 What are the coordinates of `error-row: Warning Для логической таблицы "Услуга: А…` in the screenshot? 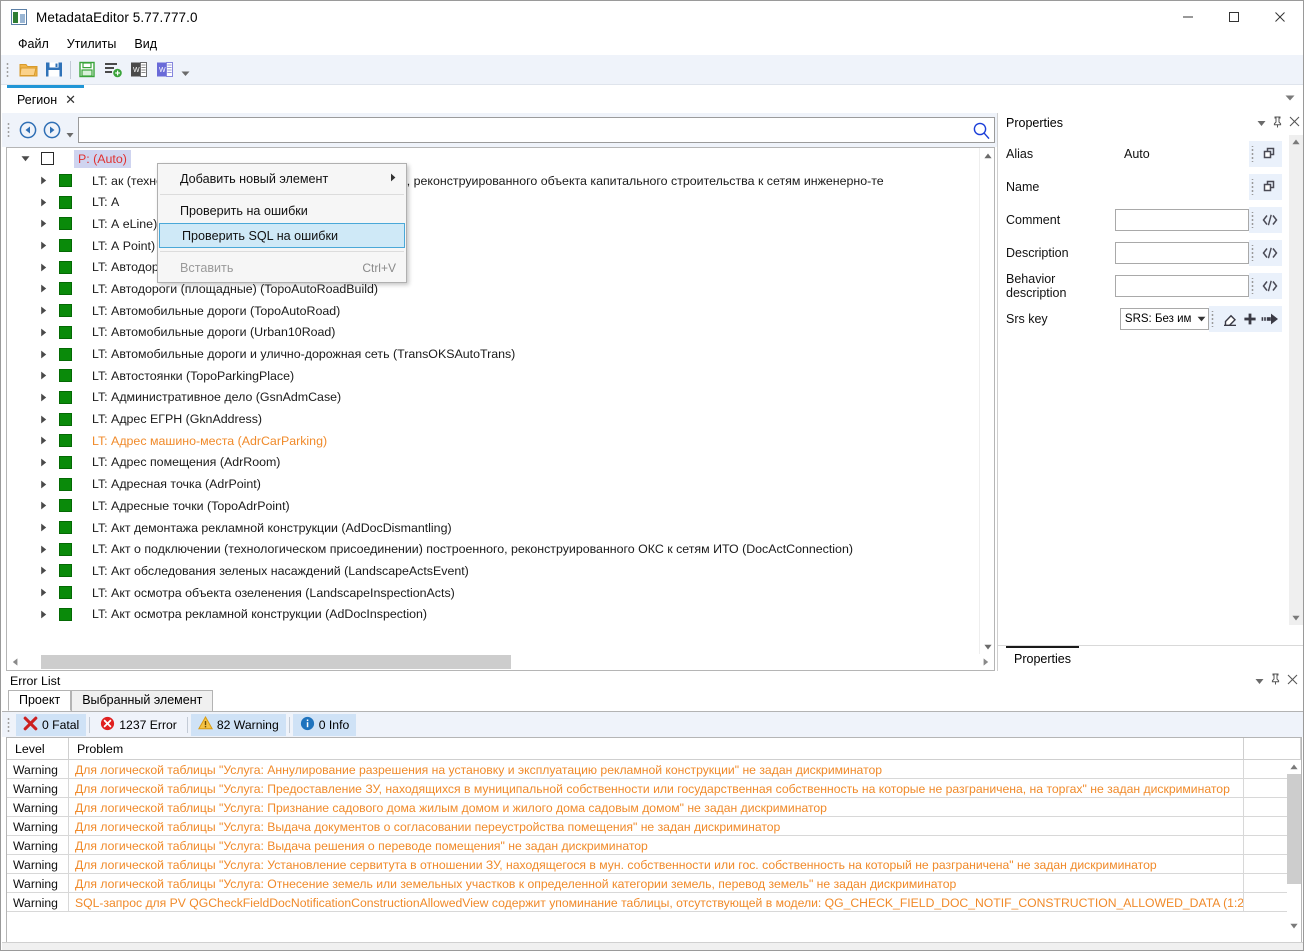 It's located at (654, 769).